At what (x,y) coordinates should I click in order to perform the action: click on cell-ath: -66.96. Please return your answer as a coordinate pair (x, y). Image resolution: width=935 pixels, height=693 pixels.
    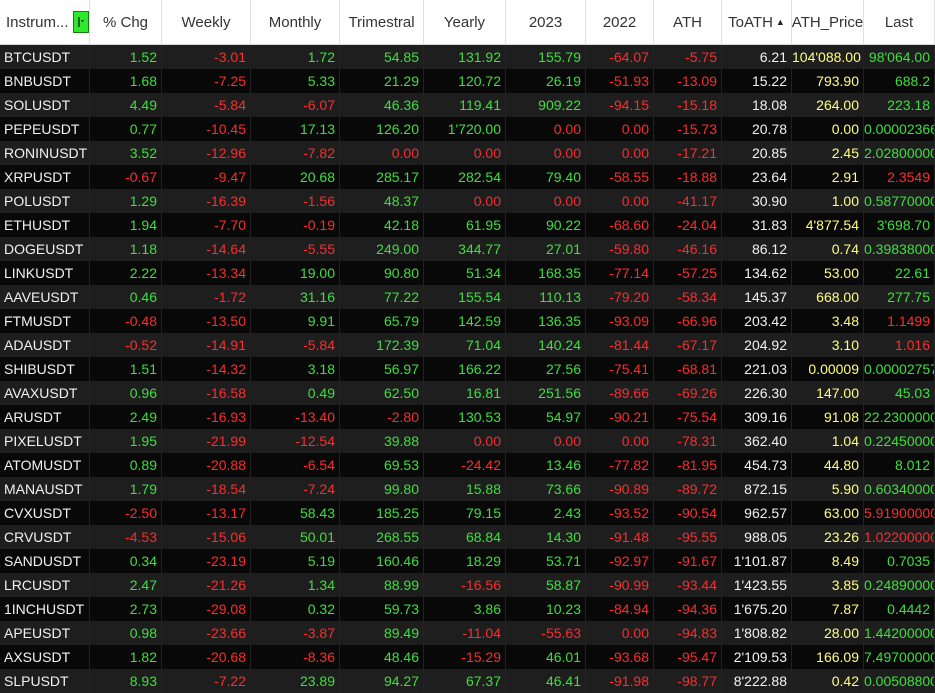
    Looking at the image, I should click on (688, 321).